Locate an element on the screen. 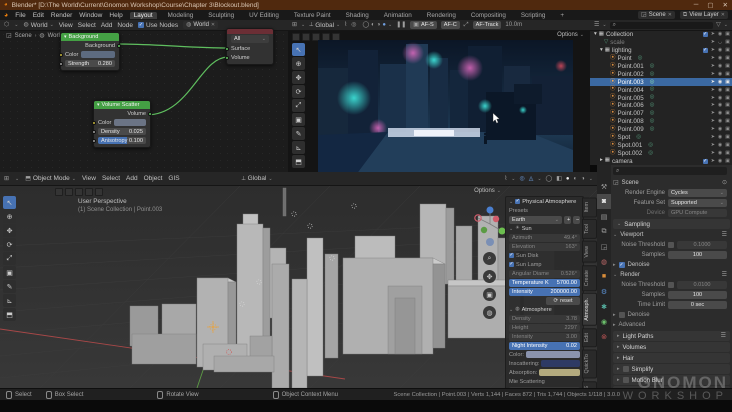  cursor-tool: ⊕ is located at coordinates (298, 63).